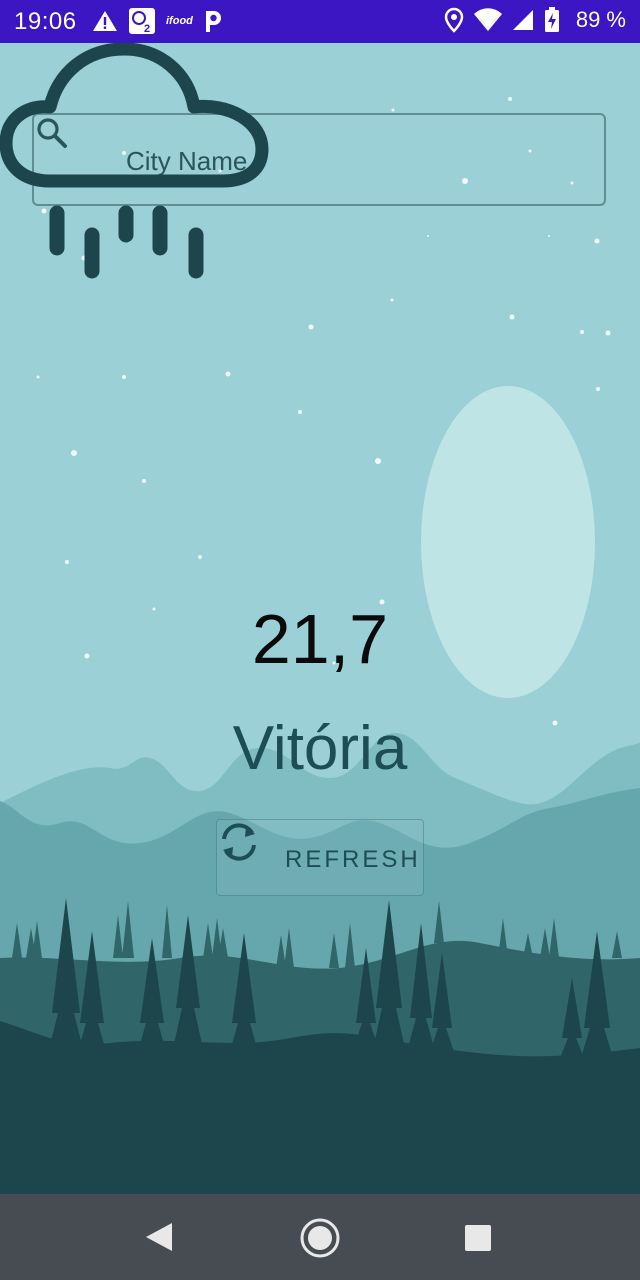 The height and width of the screenshot is (1280, 640). I want to click on status-time: 19:06, so click(45, 21).